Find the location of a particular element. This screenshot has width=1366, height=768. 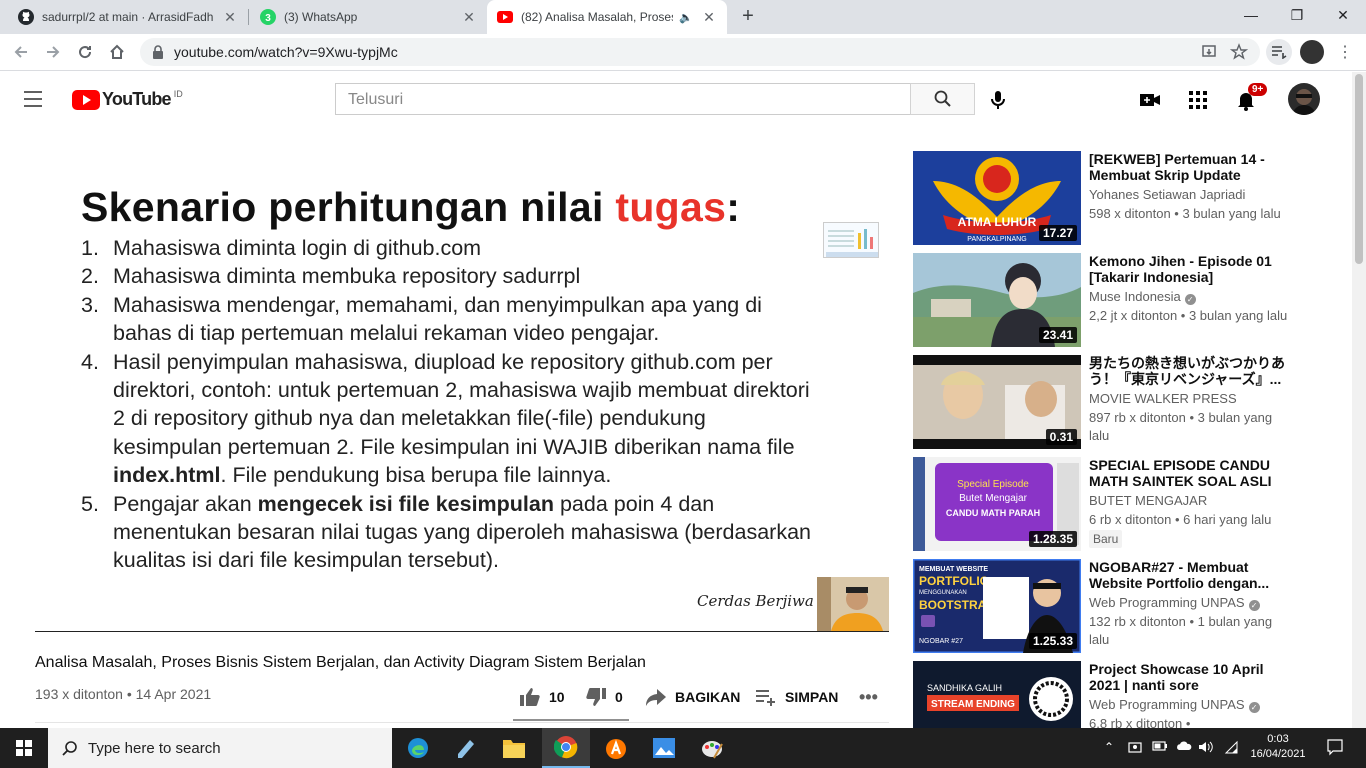

svg-text: CANDU MATH PARAH is located at coordinates (993, 513).